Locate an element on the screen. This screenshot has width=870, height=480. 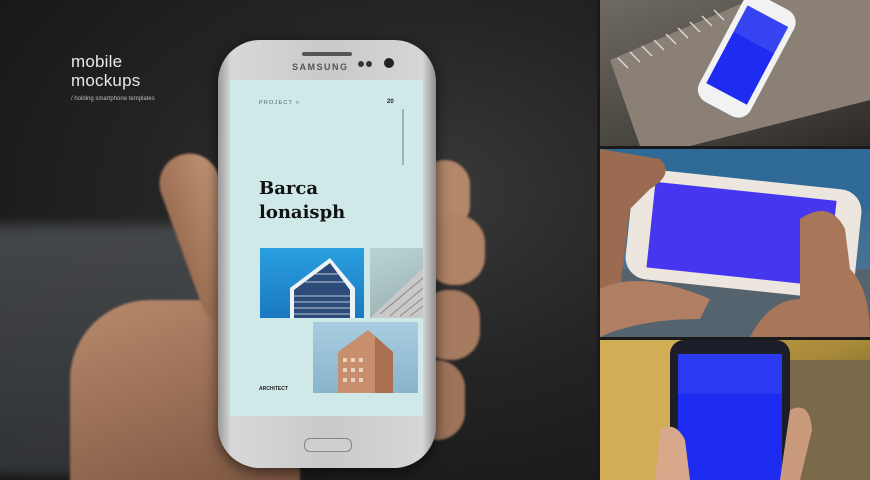
front-camera is located at coordinates (389, 63).